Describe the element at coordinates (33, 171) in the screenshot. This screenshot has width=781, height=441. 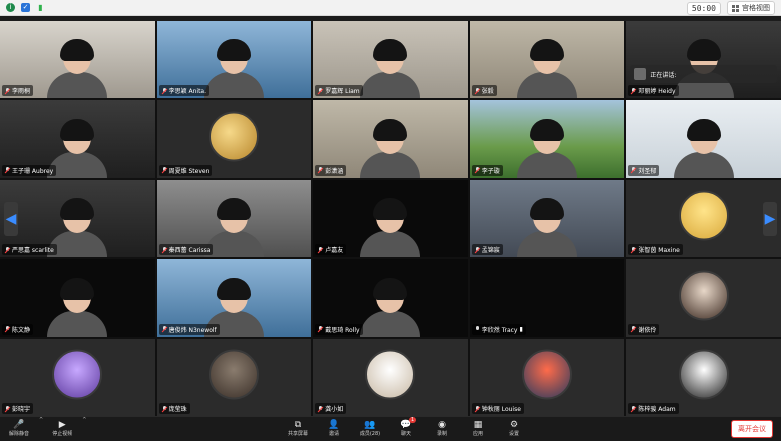
I see `participant-name: 王子珊 Aubrey` at that location.